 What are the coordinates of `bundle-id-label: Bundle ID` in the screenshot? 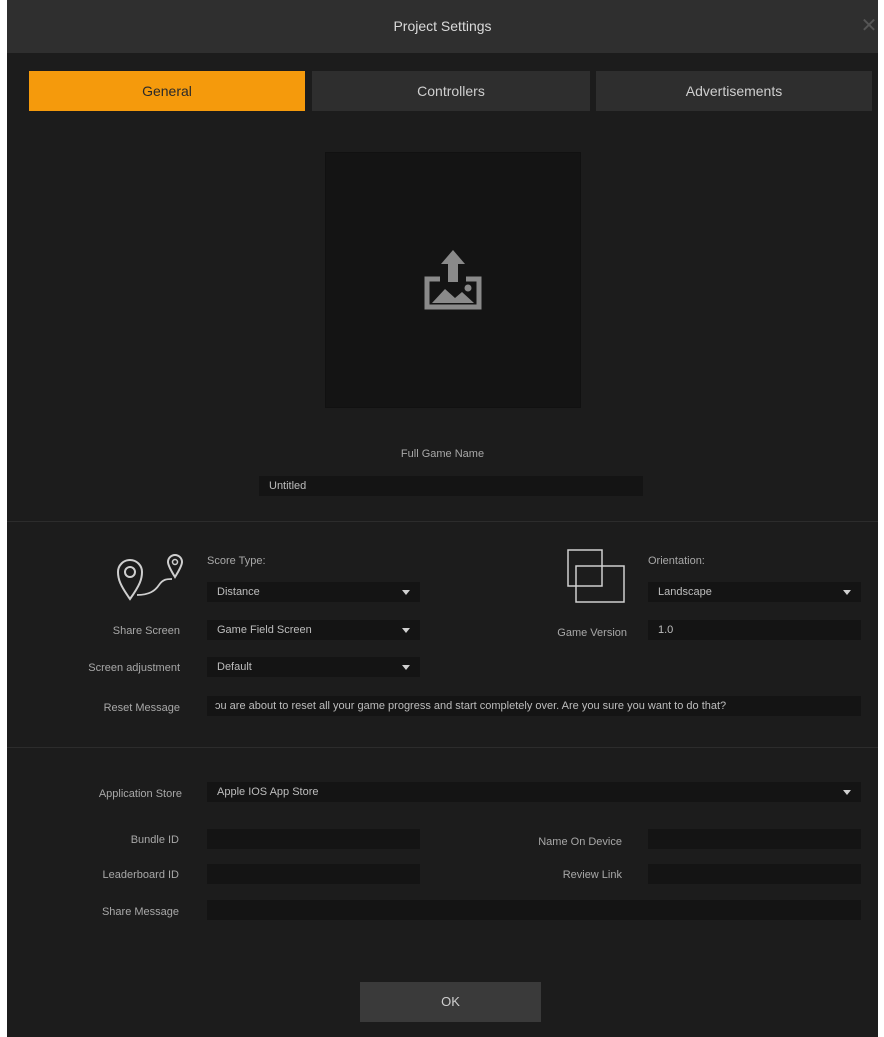 It's located at (154, 840).